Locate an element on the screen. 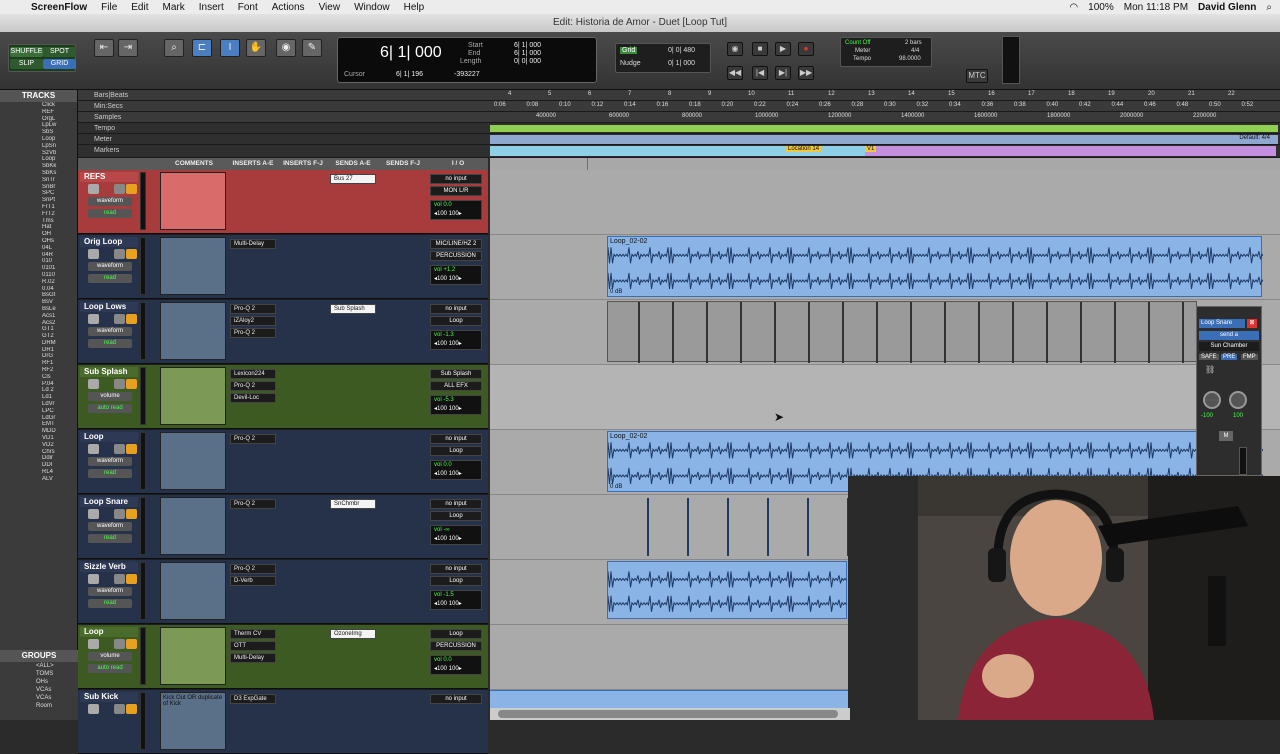  spot-mode: SPOT is located at coordinates (59, 52).